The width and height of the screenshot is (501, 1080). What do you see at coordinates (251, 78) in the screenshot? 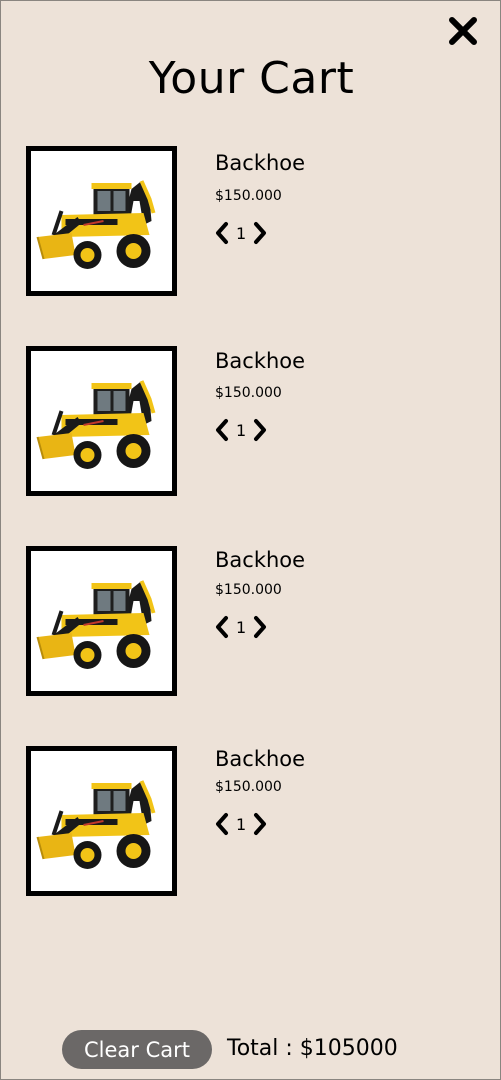
I see `page-title: Your Cart` at bounding box center [251, 78].